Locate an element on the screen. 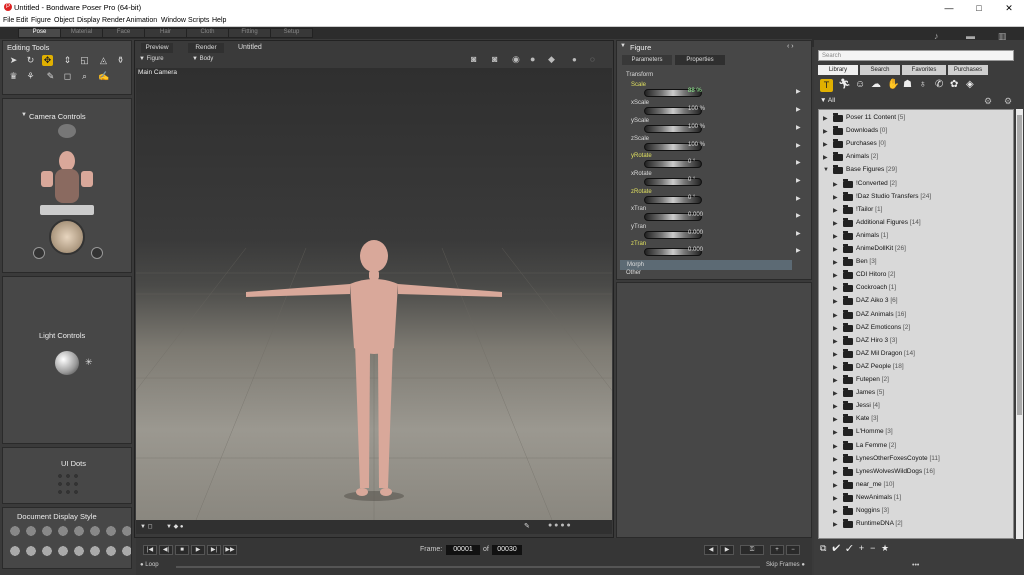 The width and height of the screenshot is (1024, 575). param-zrotate: zRotate 0 ° ▶ is located at coordinates (715, 198).